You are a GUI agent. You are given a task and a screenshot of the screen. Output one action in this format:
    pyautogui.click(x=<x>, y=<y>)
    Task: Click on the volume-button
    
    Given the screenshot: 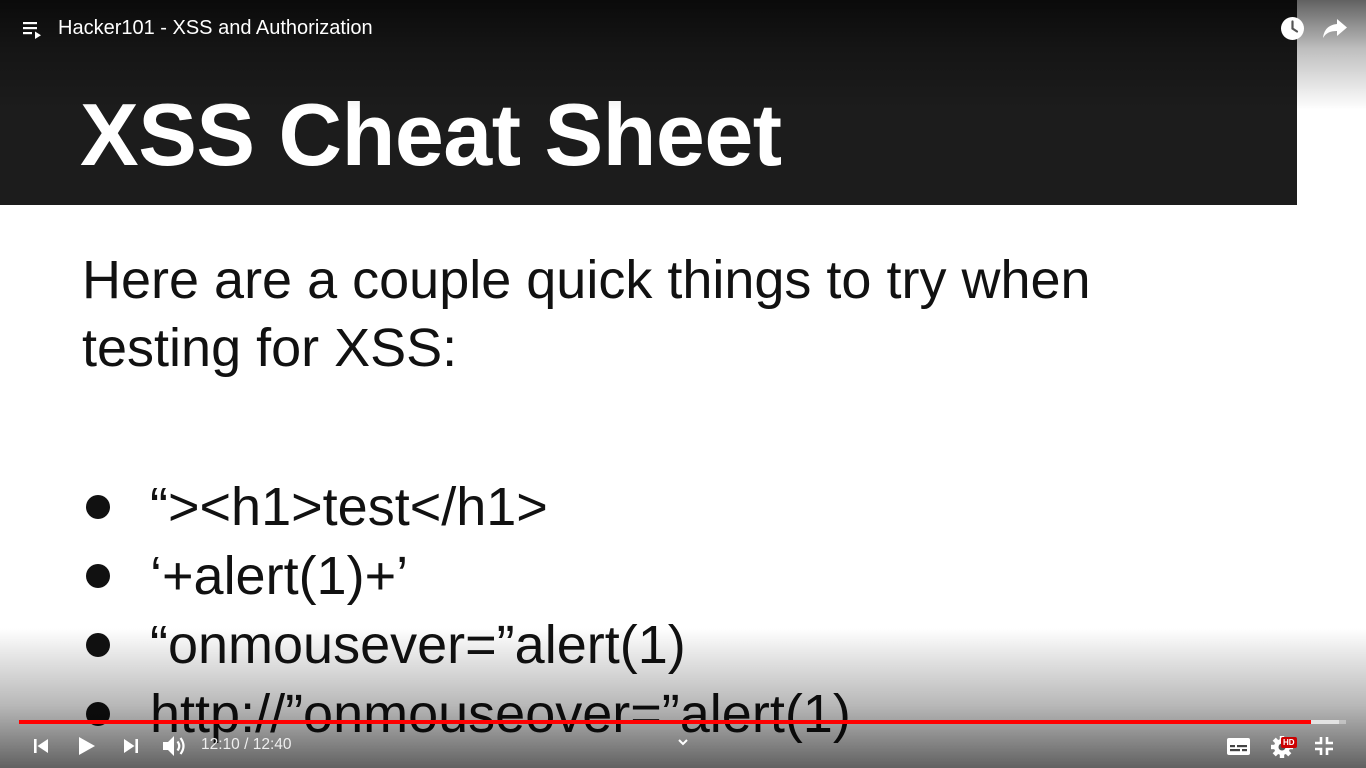 What is the action you would take?
    pyautogui.click(x=174, y=746)
    